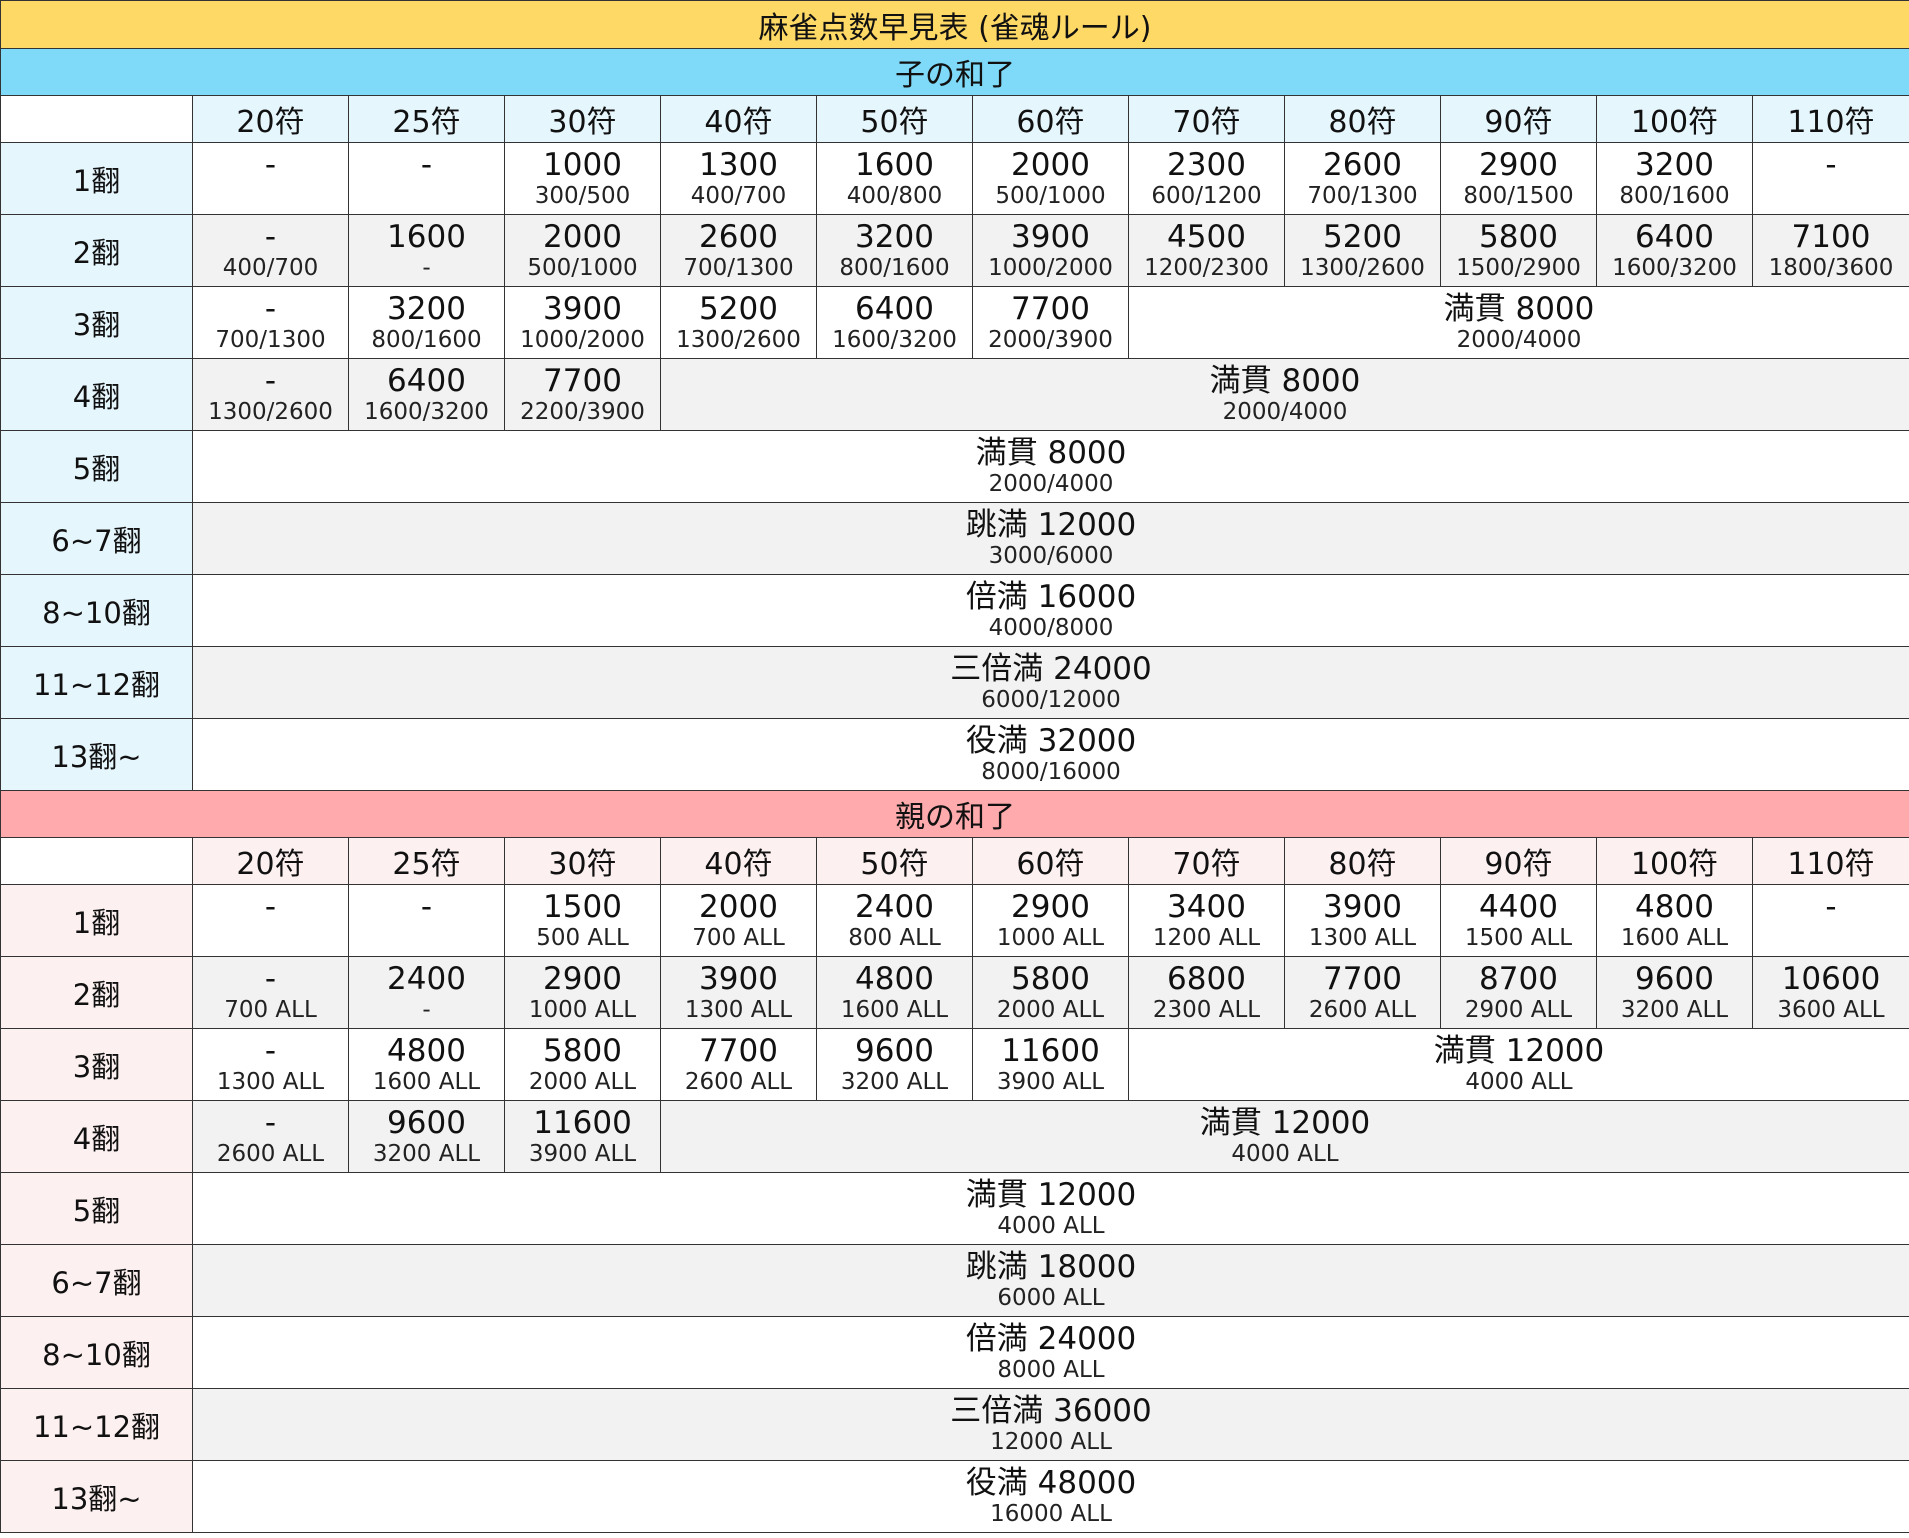 This screenshot has width=1909, height=1538. What do you see at coordinates (582, 164) in the screenshot?
I see `points-value: 1000` at bounding box center [582, 164].